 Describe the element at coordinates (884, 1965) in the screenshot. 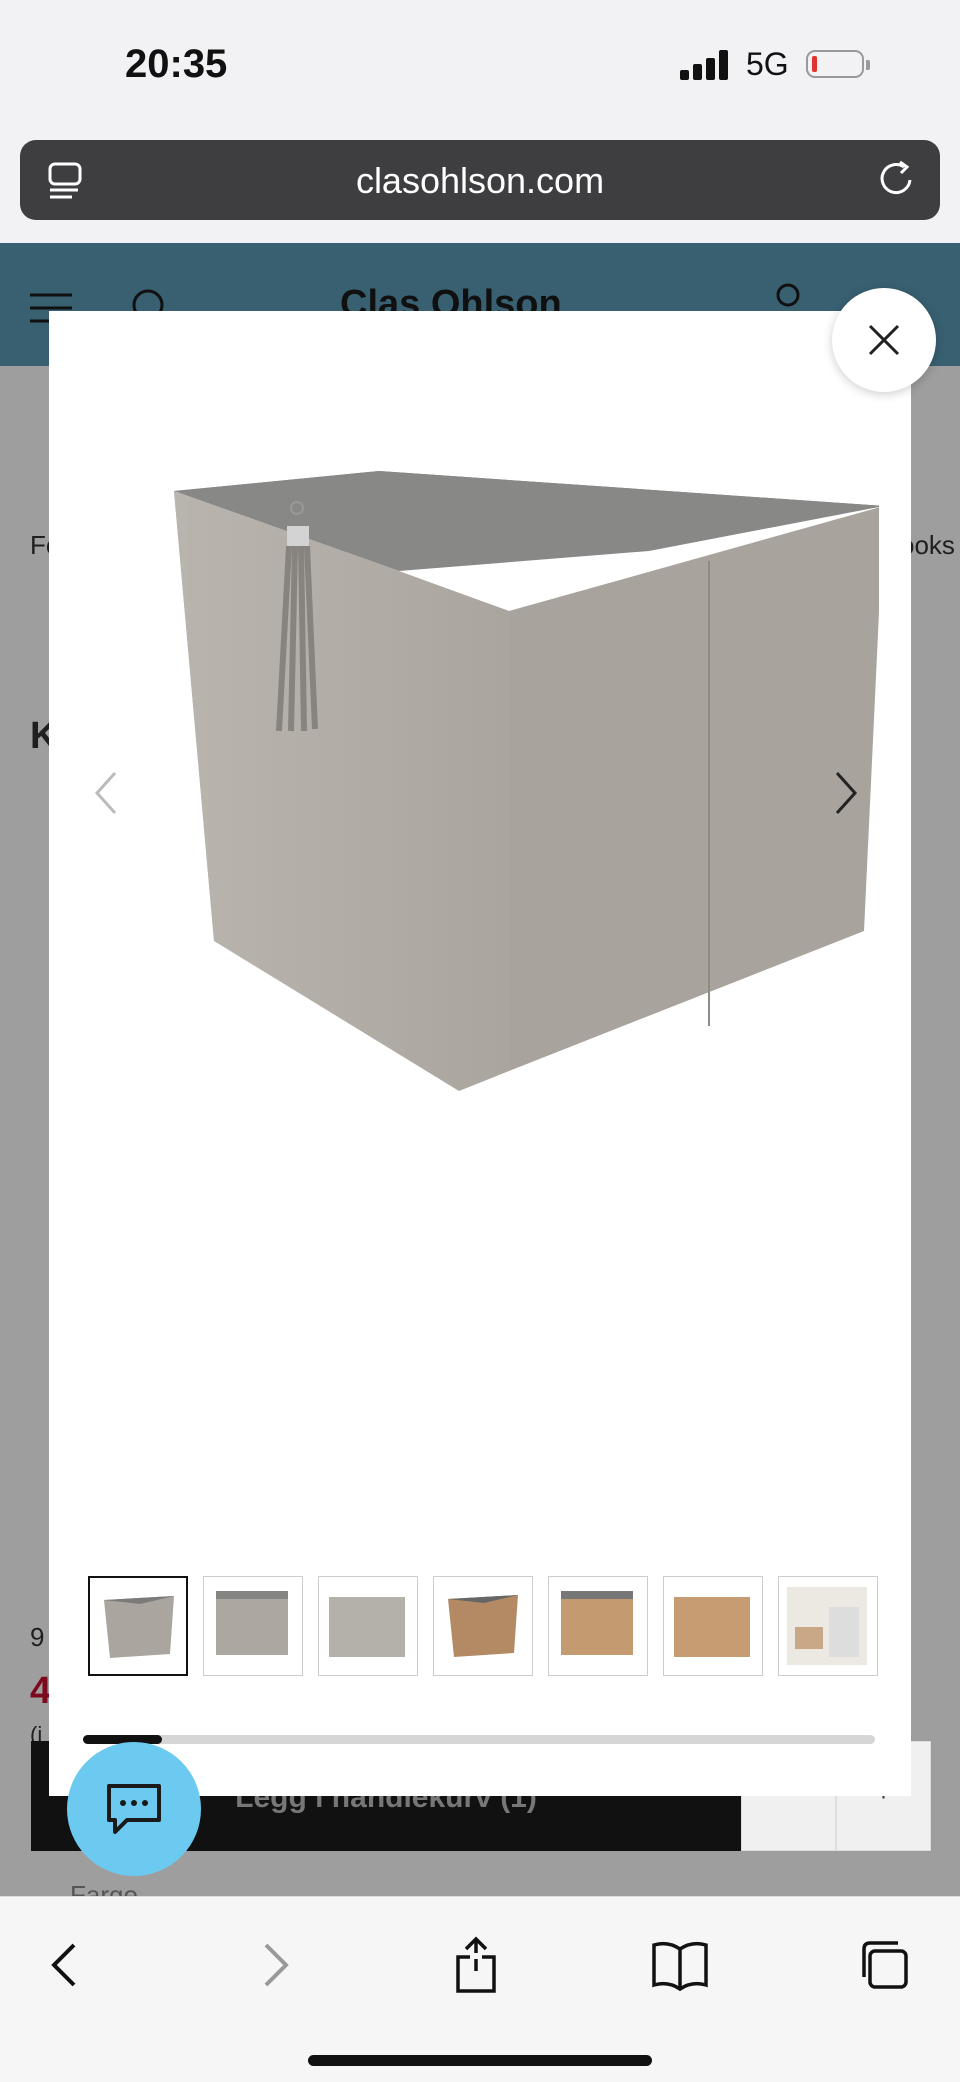

I see `tabs-icon` at that location.